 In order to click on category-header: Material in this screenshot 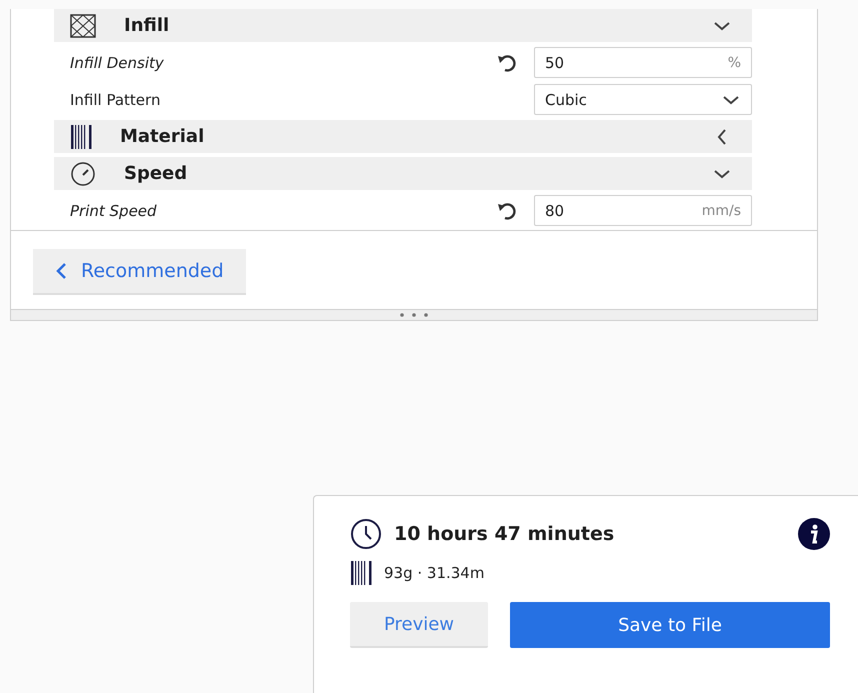, I will do `click(403, 136)`.